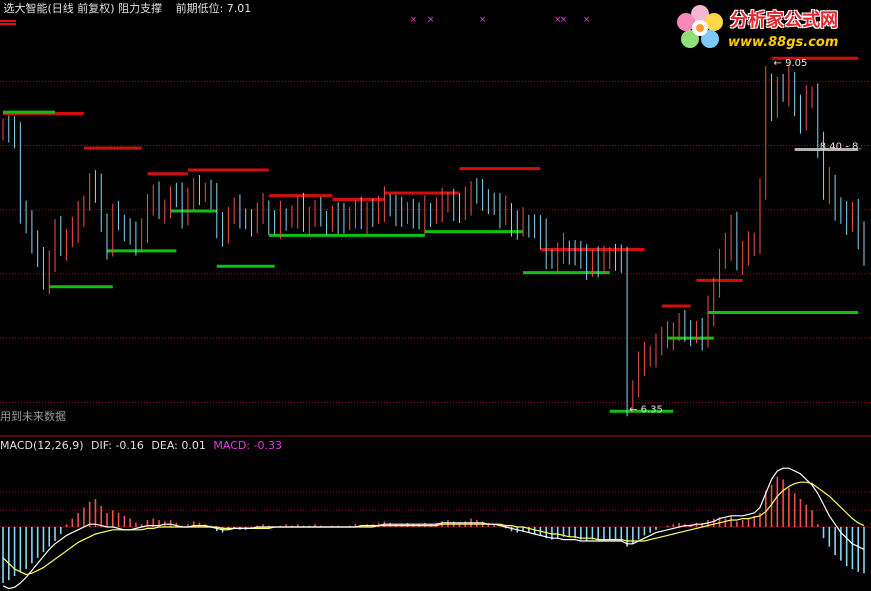 The height and width of the screenshot is (591, 871). Describe the element at coordinates (500, 20) in the screenshot. I see `top-signal-markers: × × × ×× ×` at that location.